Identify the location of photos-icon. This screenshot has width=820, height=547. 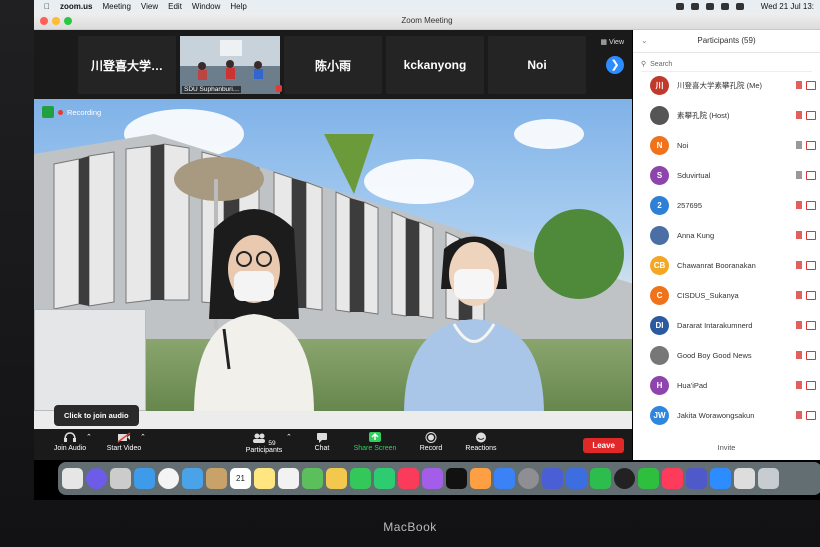
(336, 478).